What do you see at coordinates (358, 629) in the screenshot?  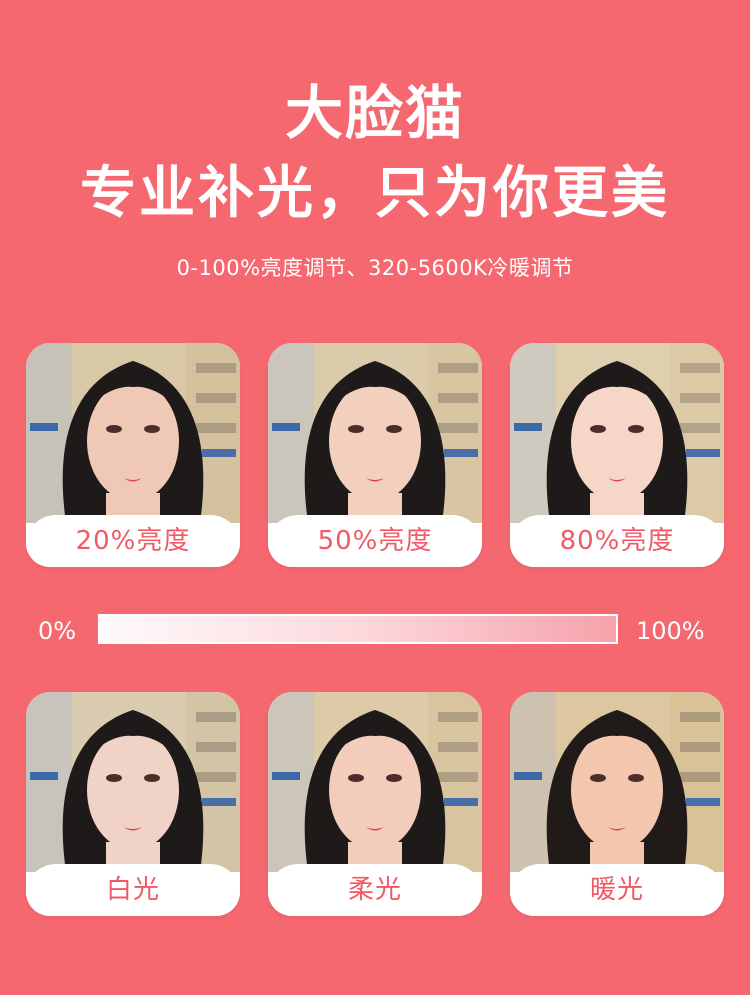 I see `brightness-gradient-bar` at bounding box center [358, 629].